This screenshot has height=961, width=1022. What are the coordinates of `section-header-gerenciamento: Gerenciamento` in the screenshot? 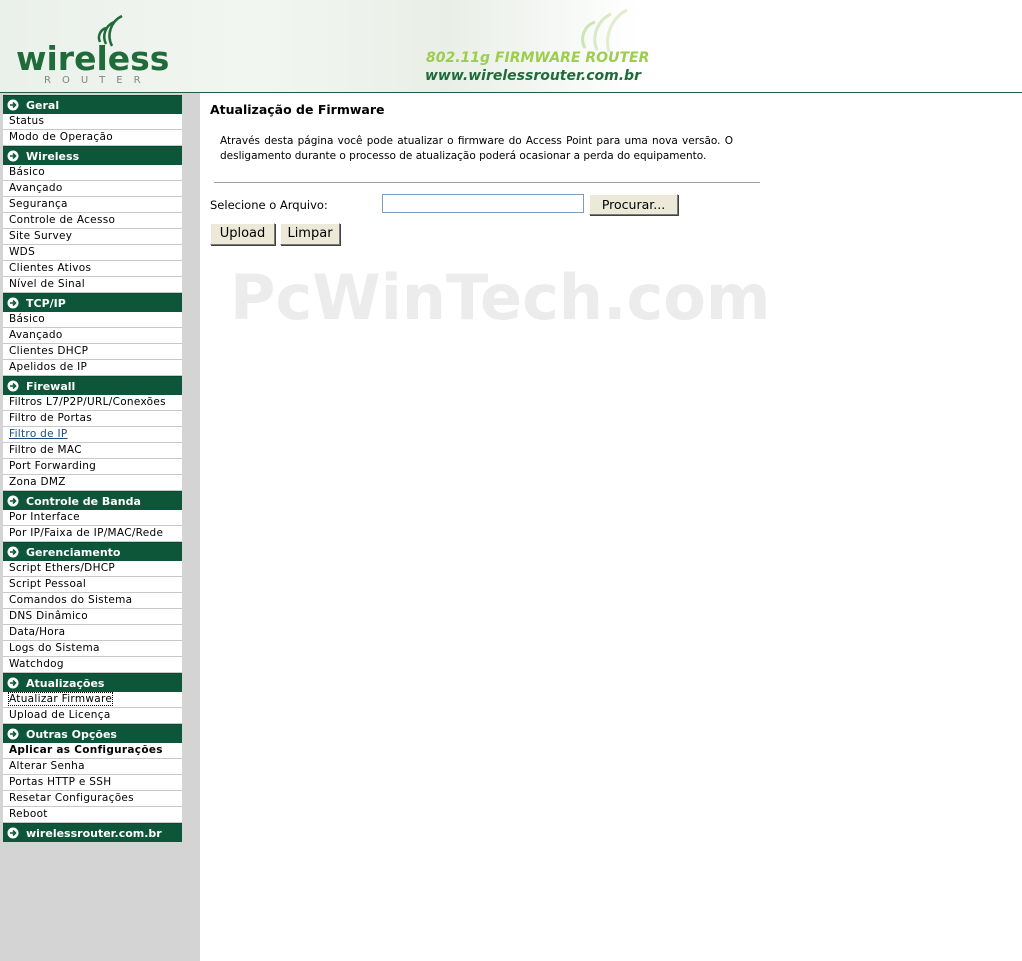 It's located at (92, 551).